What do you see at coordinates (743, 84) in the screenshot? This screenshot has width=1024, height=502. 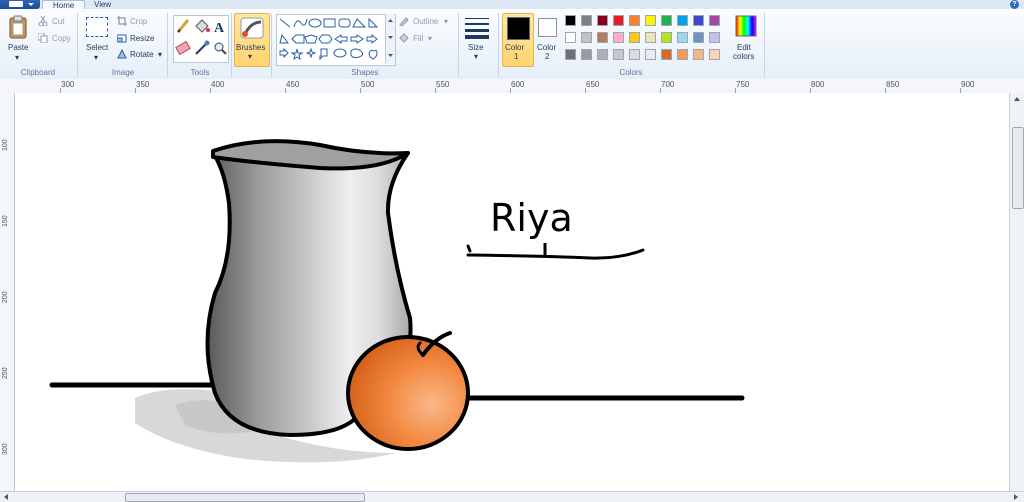 I see `ruler-label: 750` at bounding box center [743, 84].